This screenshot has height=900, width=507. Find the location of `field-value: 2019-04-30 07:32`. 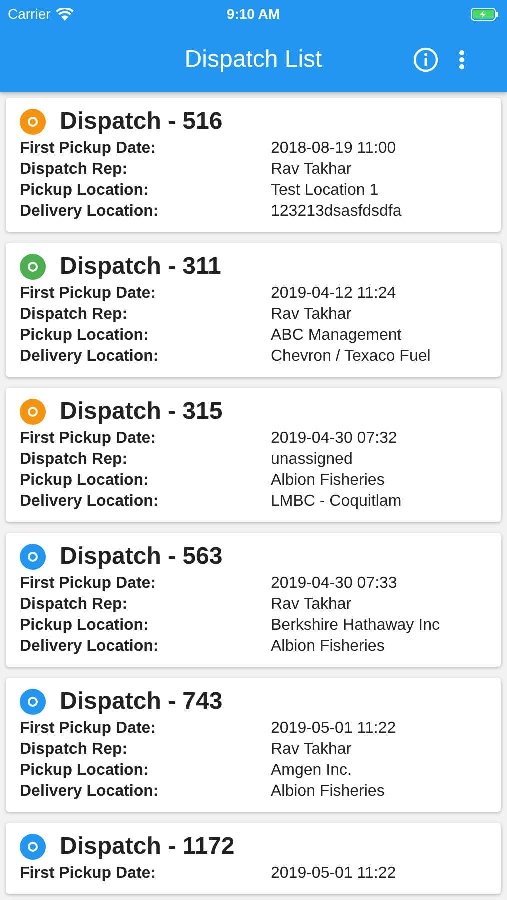

field-value: 2019-04-30 07:32 is located at coordinates (334, 439).